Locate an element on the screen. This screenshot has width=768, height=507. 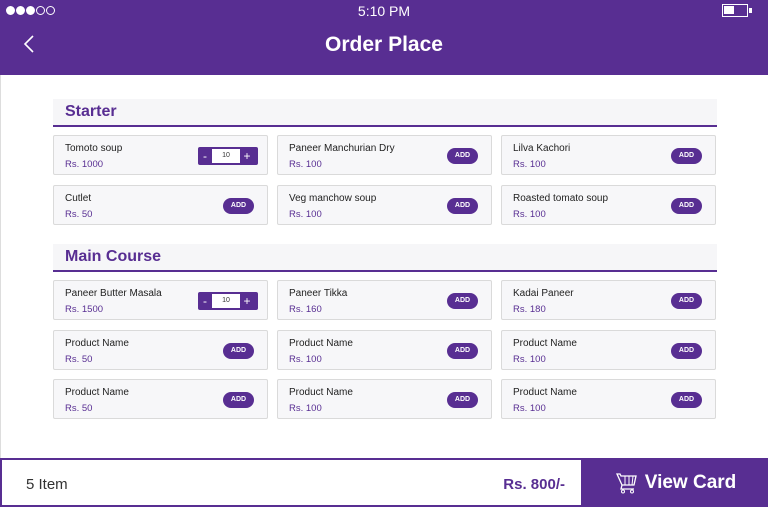
menu-item-card: Paneer Butter MasalaRs. 1500-+ is located at coordinates (160, 300).